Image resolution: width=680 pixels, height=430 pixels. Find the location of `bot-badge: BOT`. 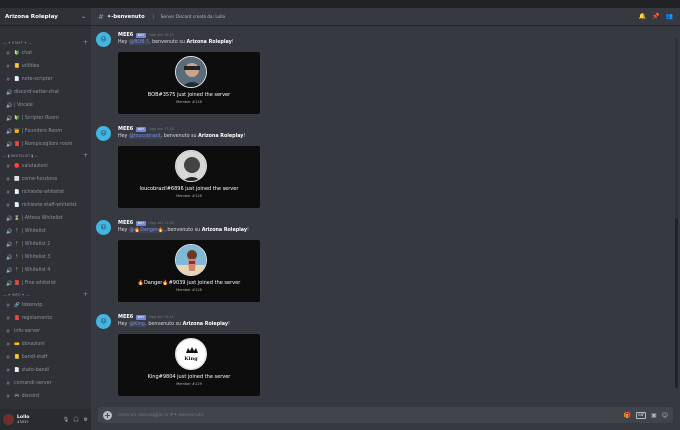

bot-badge: BOT is located at coordinates (141, 317).